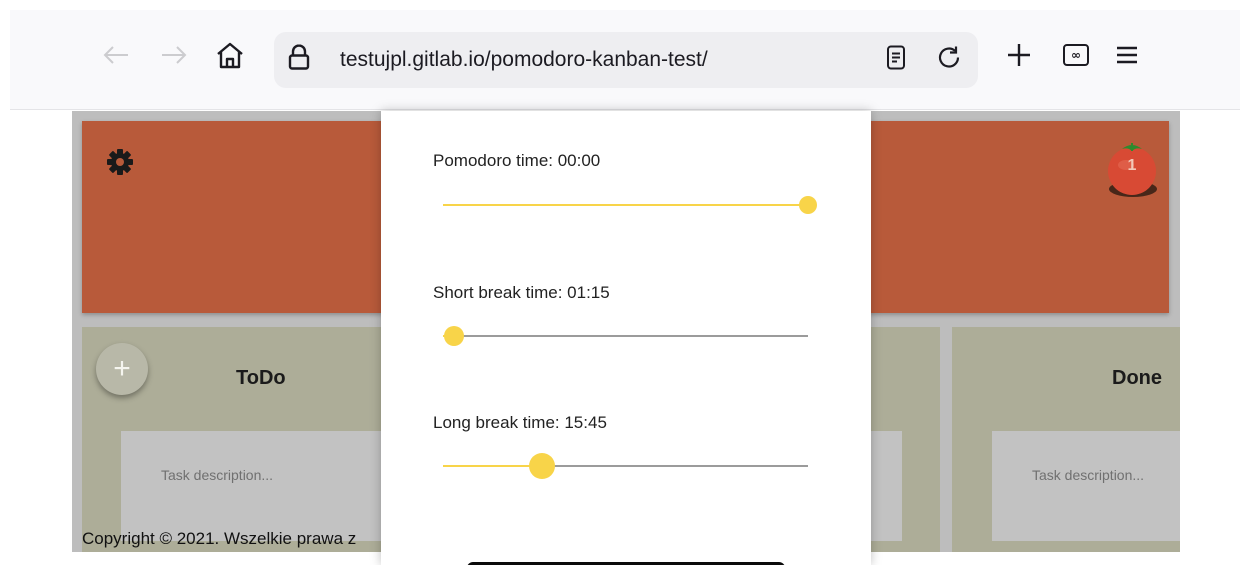  What do you see at coordinates (1137, 378) in the screenshot?
I see `column-title-done: Done` at bounding box center [1137, 378].